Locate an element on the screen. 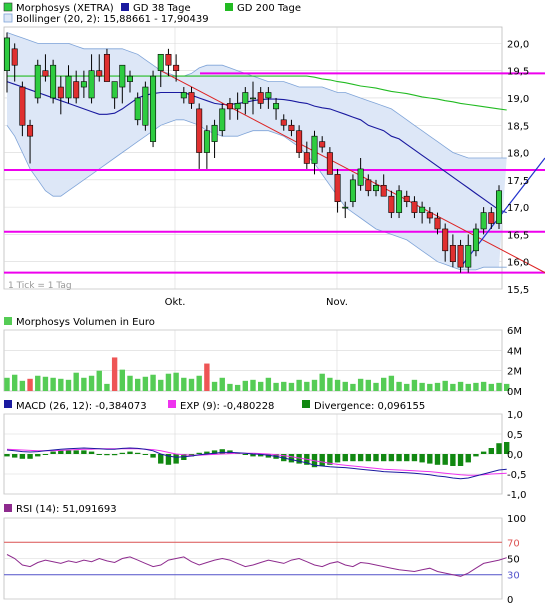 The width and height of the screenshot is (545, 606). price-y-tick: 20,0 is located at coordinates (518, 44).